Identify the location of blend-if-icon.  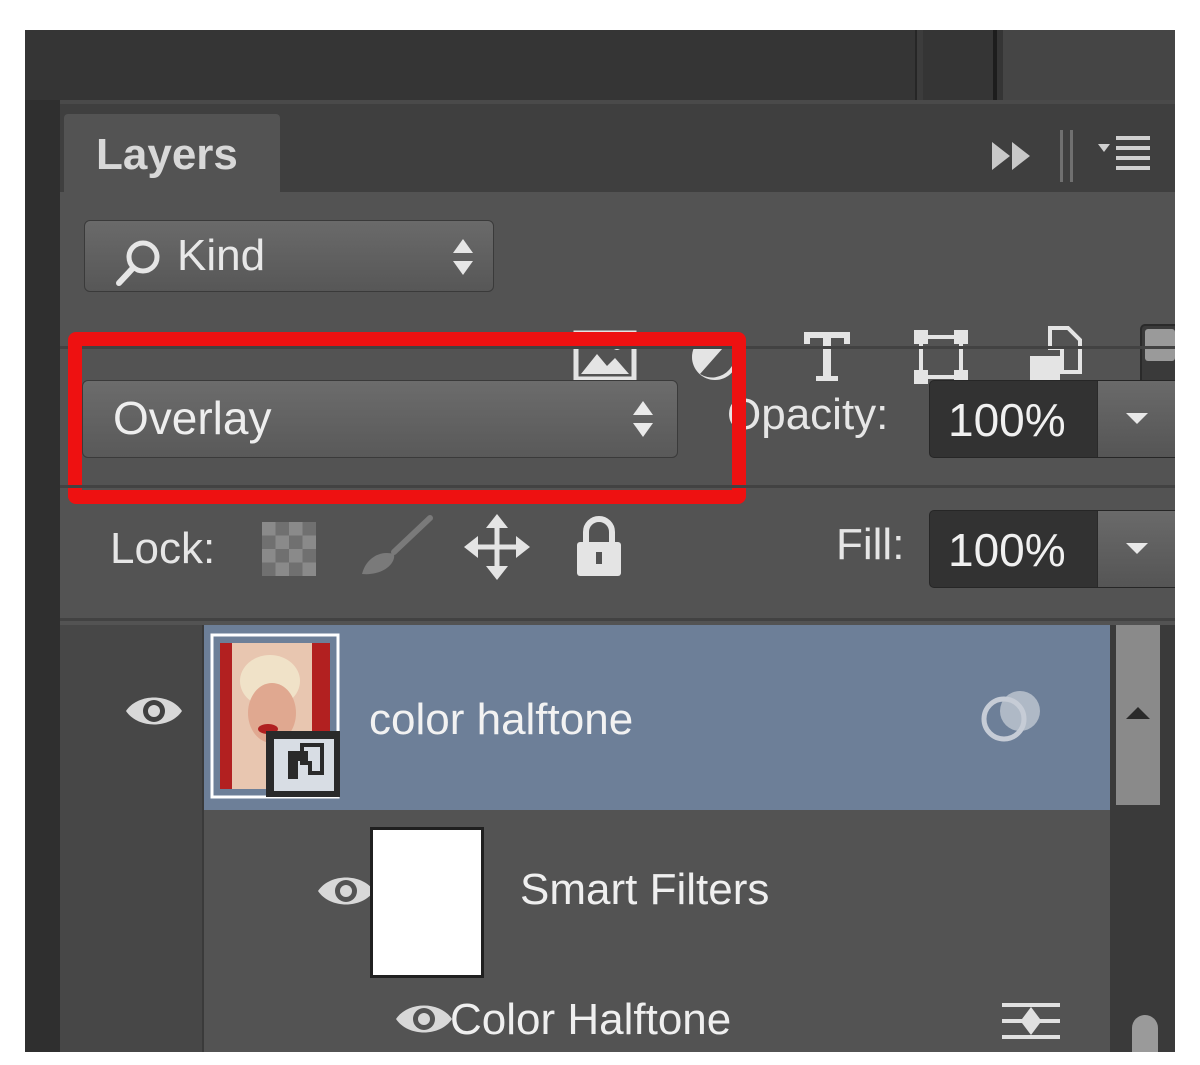
(1012, 715).